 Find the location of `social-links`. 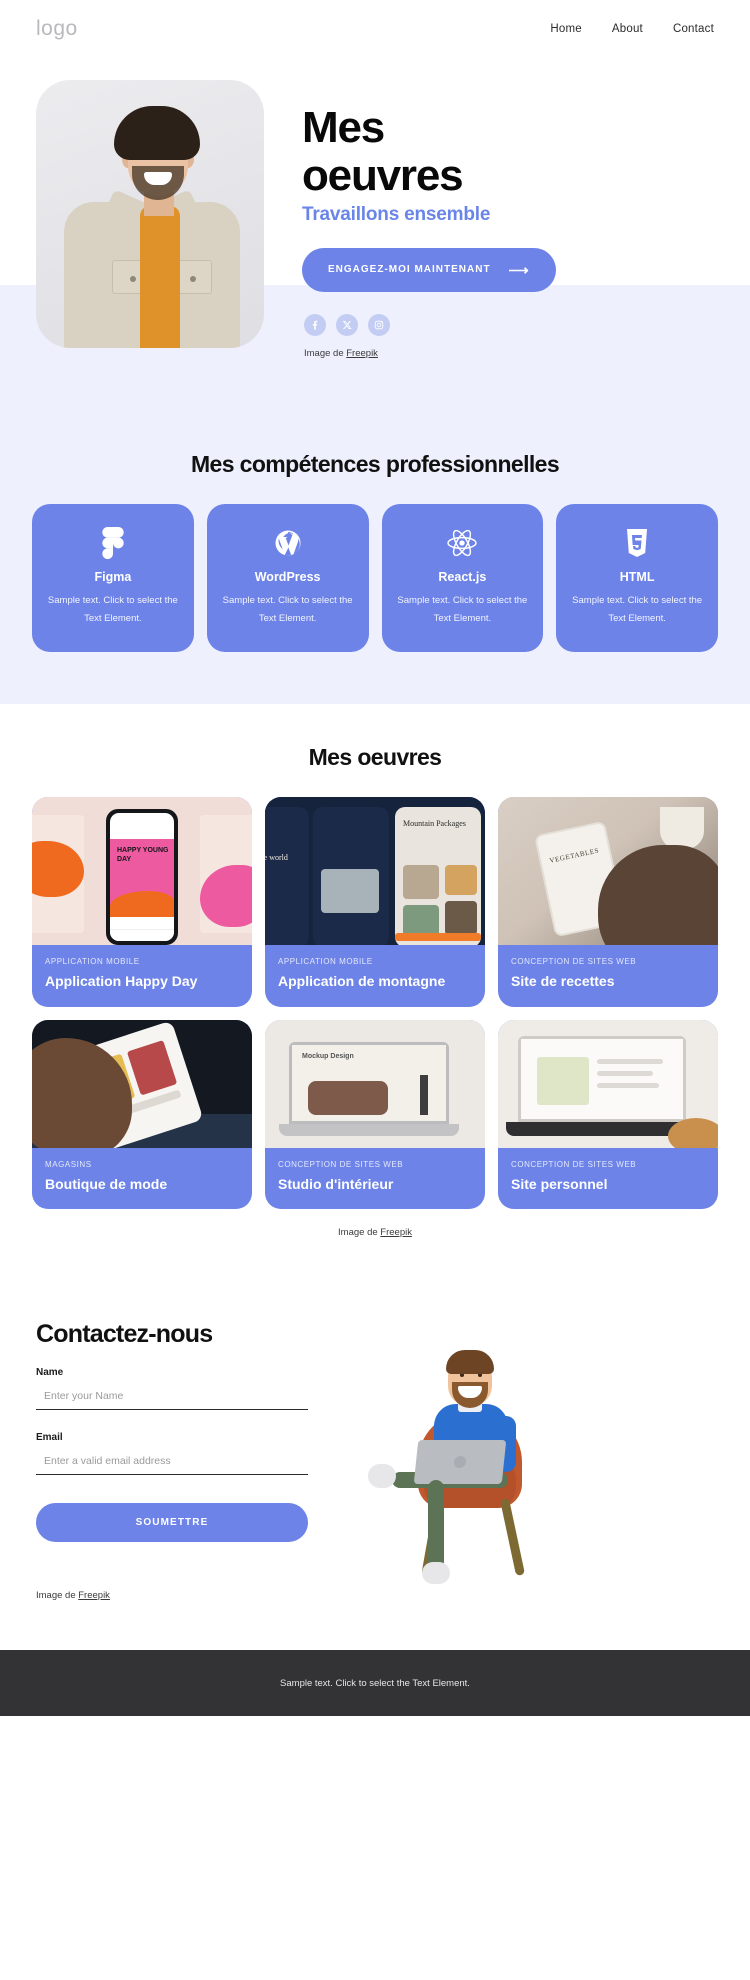

social-links is located at coordinates (430, 324).